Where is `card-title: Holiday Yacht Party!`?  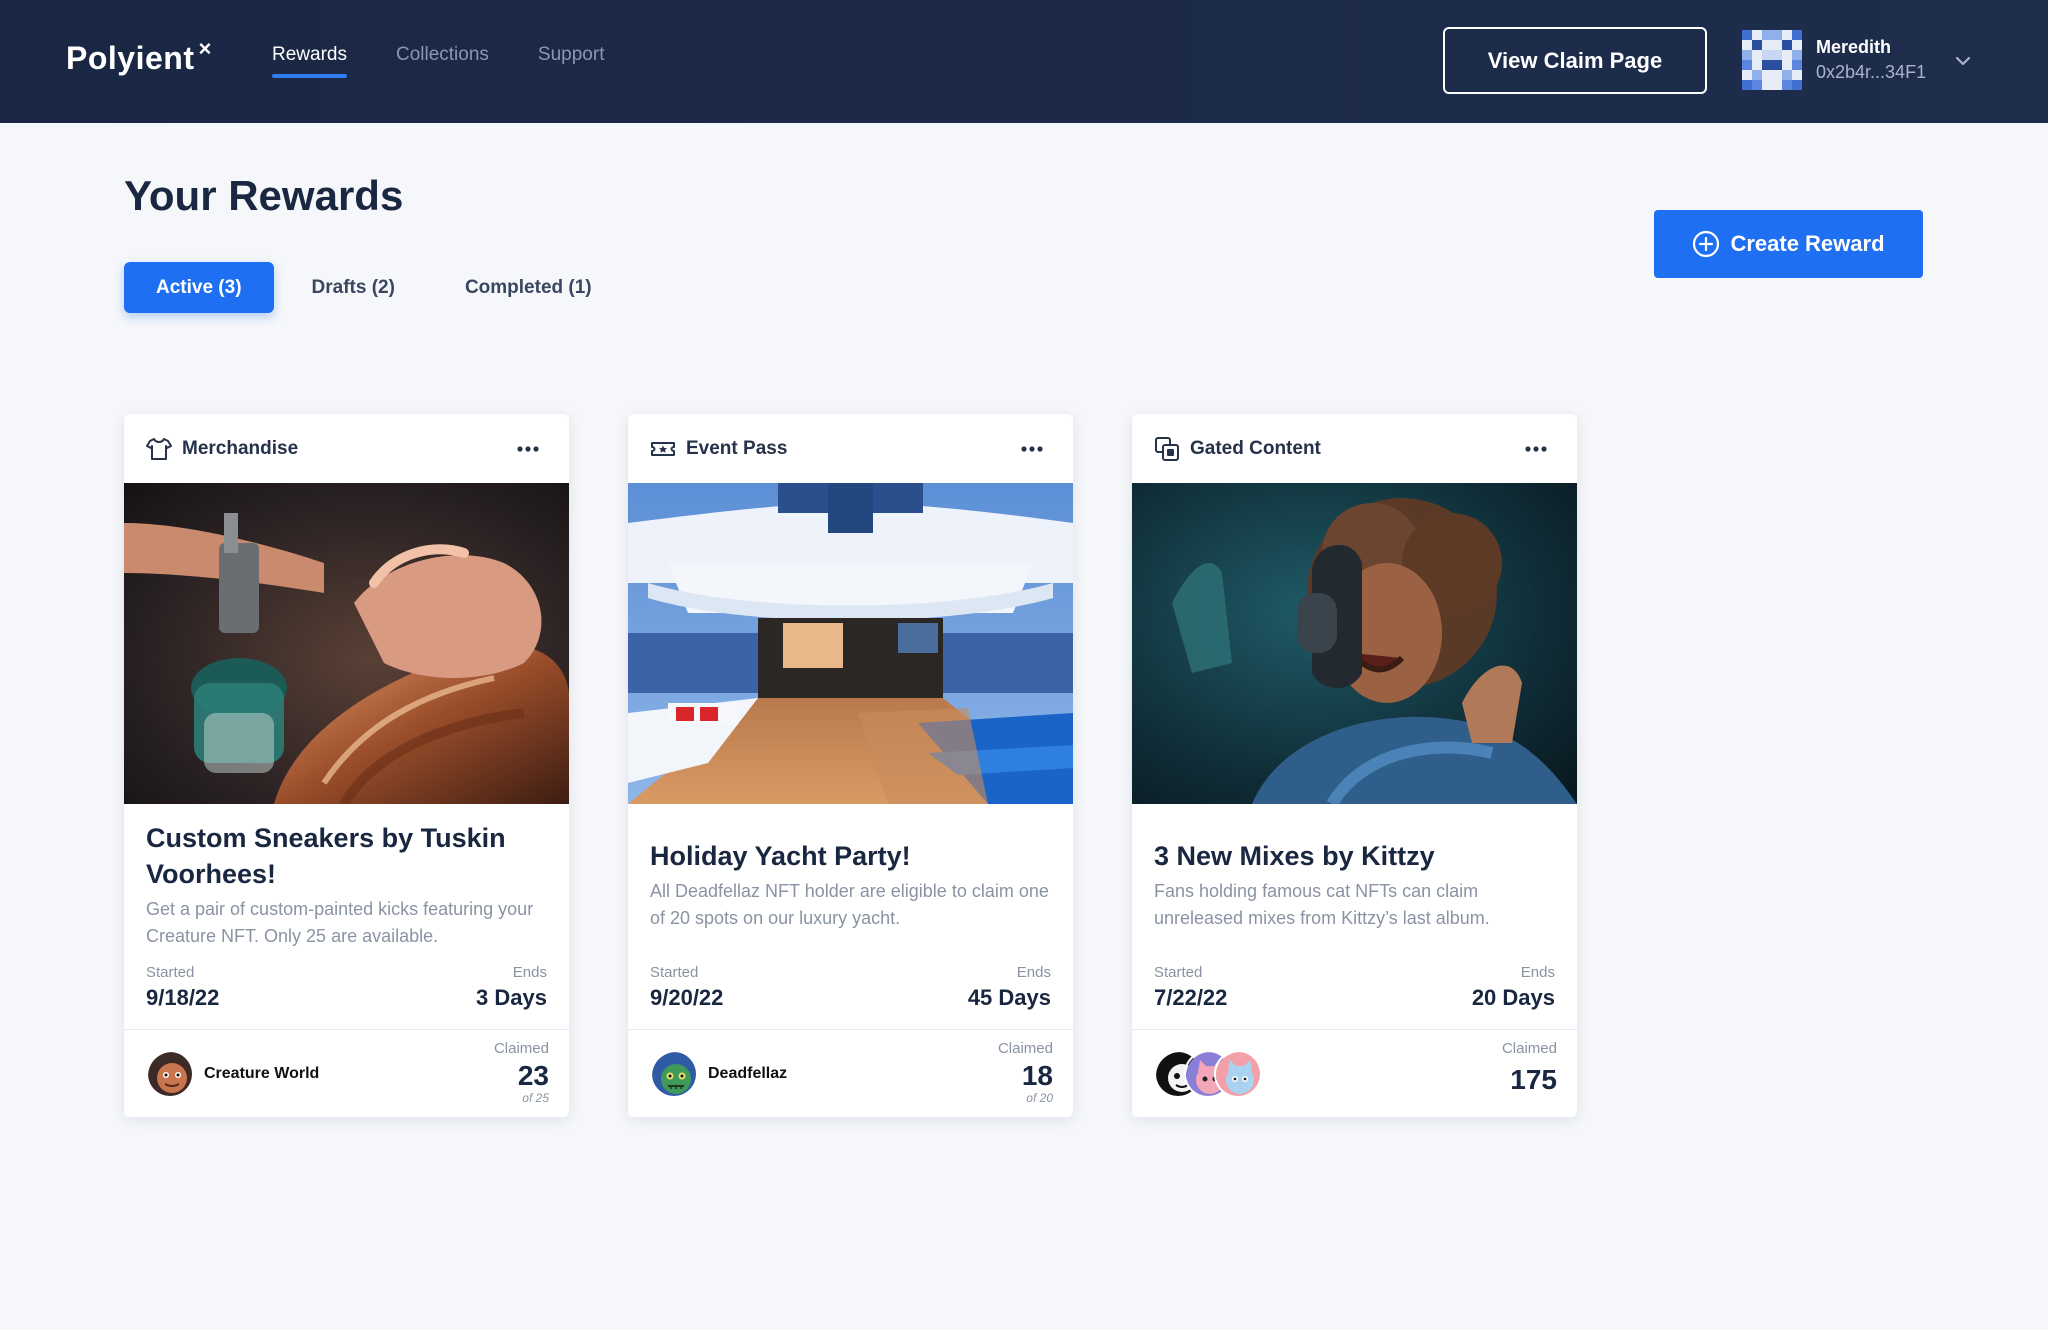
card-title: Holiday Yacht Party! is located at coordinates (780, 856).